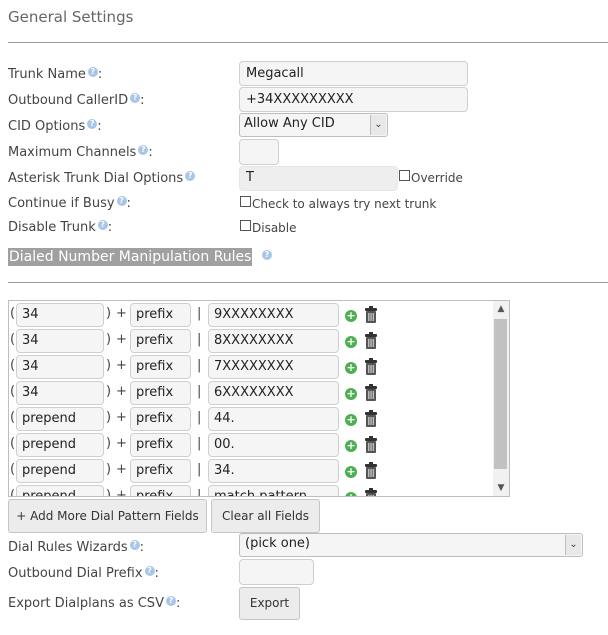 This screenshot has height=635, width=608. What do you see at coordinates (273, 393) in the screenshot?
I see `match-pattern-input: 6XXXXXXXX` at bounding box center [273, 393].